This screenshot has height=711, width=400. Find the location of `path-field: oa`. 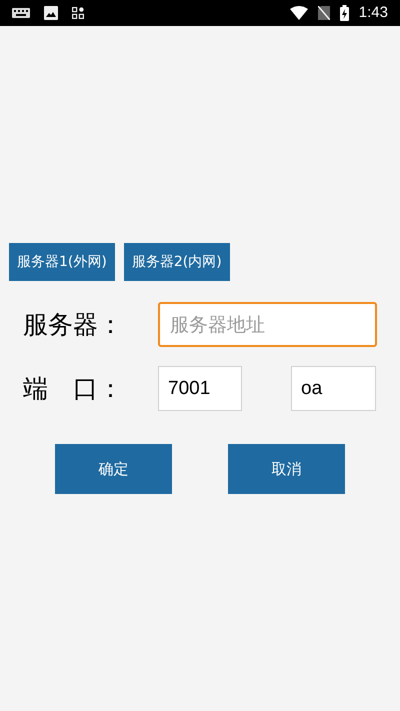

path-field: oa is located at coordinates (333, 388).